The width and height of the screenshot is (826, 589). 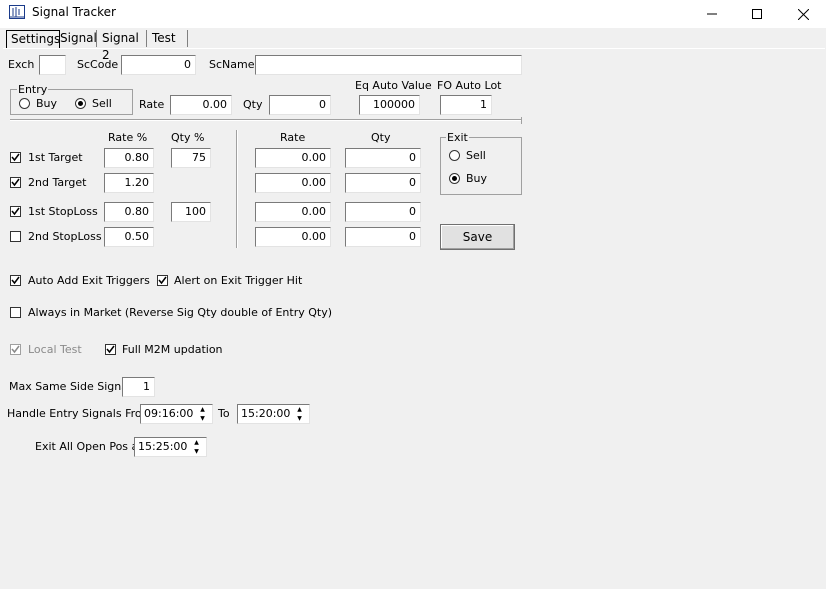 I want to click on tab-settings: Settings, so click(x=33, y=39).